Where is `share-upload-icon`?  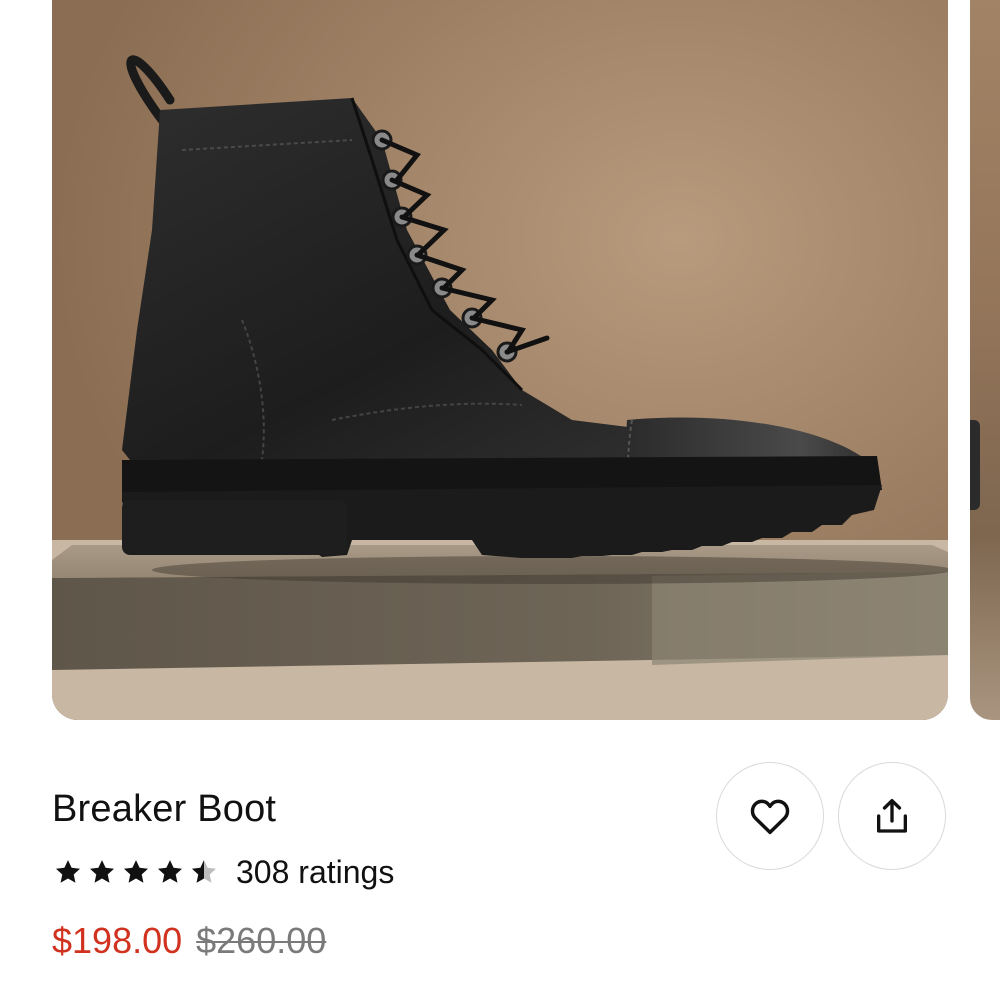 share-upload-icon is located at coordinates (892, 816).